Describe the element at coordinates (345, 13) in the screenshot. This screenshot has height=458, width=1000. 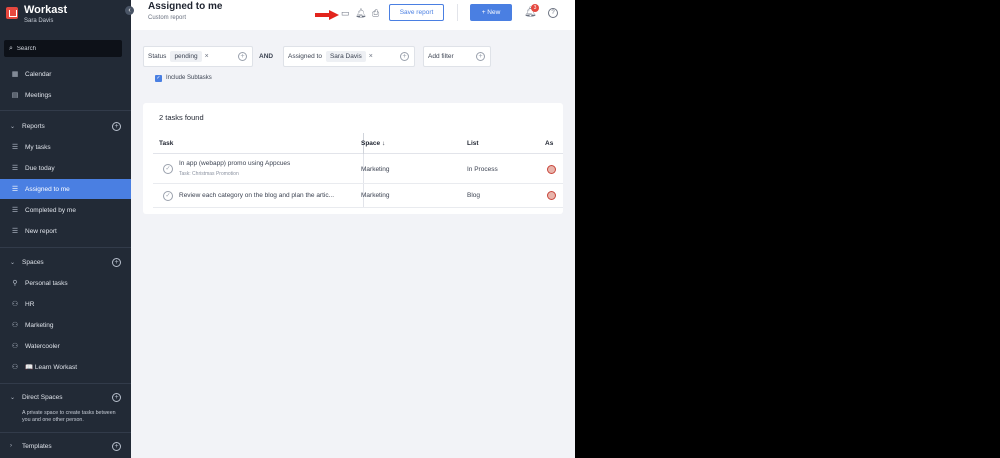
I see `filter-icon: ▭` at that location.